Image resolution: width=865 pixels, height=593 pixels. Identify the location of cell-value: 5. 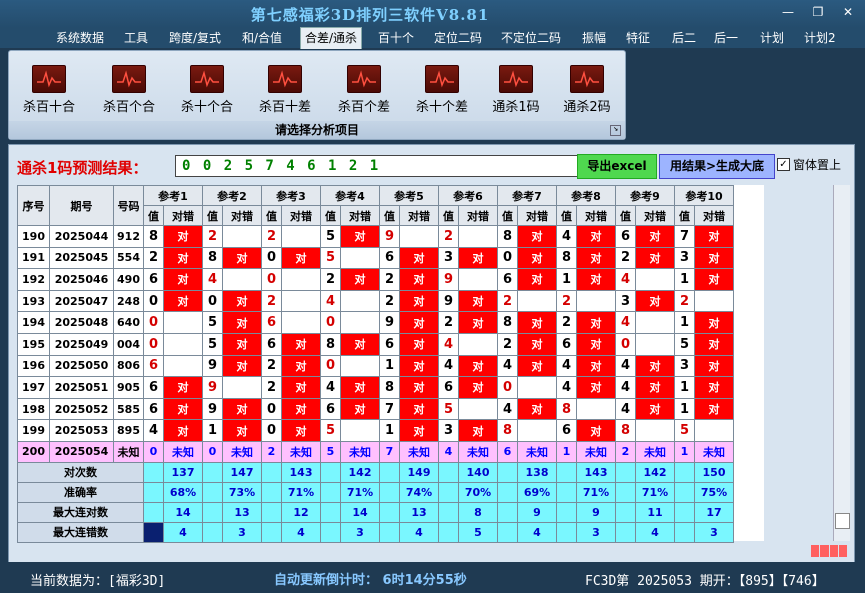
(330, 258).